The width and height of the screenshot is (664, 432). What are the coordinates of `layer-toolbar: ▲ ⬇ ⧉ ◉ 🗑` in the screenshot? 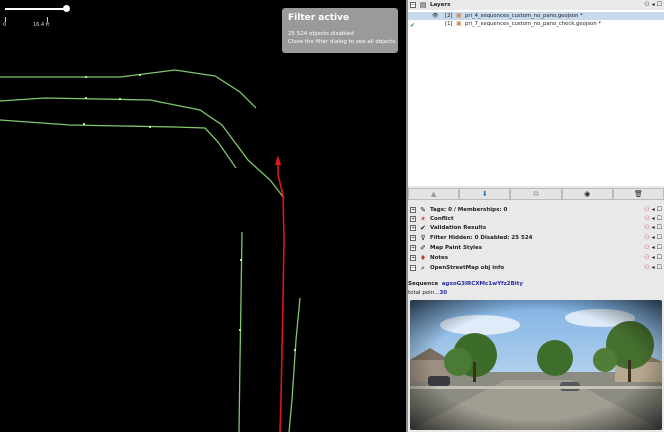 It's located at (536, 194).